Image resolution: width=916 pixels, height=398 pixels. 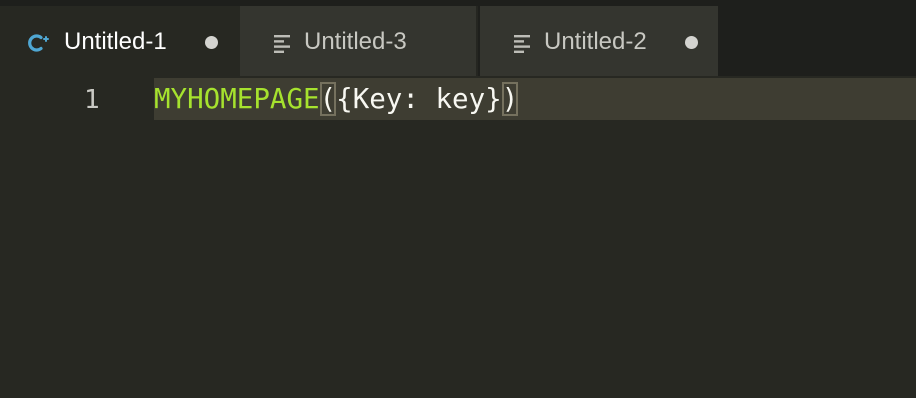 I want to click on close-paren-bracket-match: ), so click(x=510, y=99).